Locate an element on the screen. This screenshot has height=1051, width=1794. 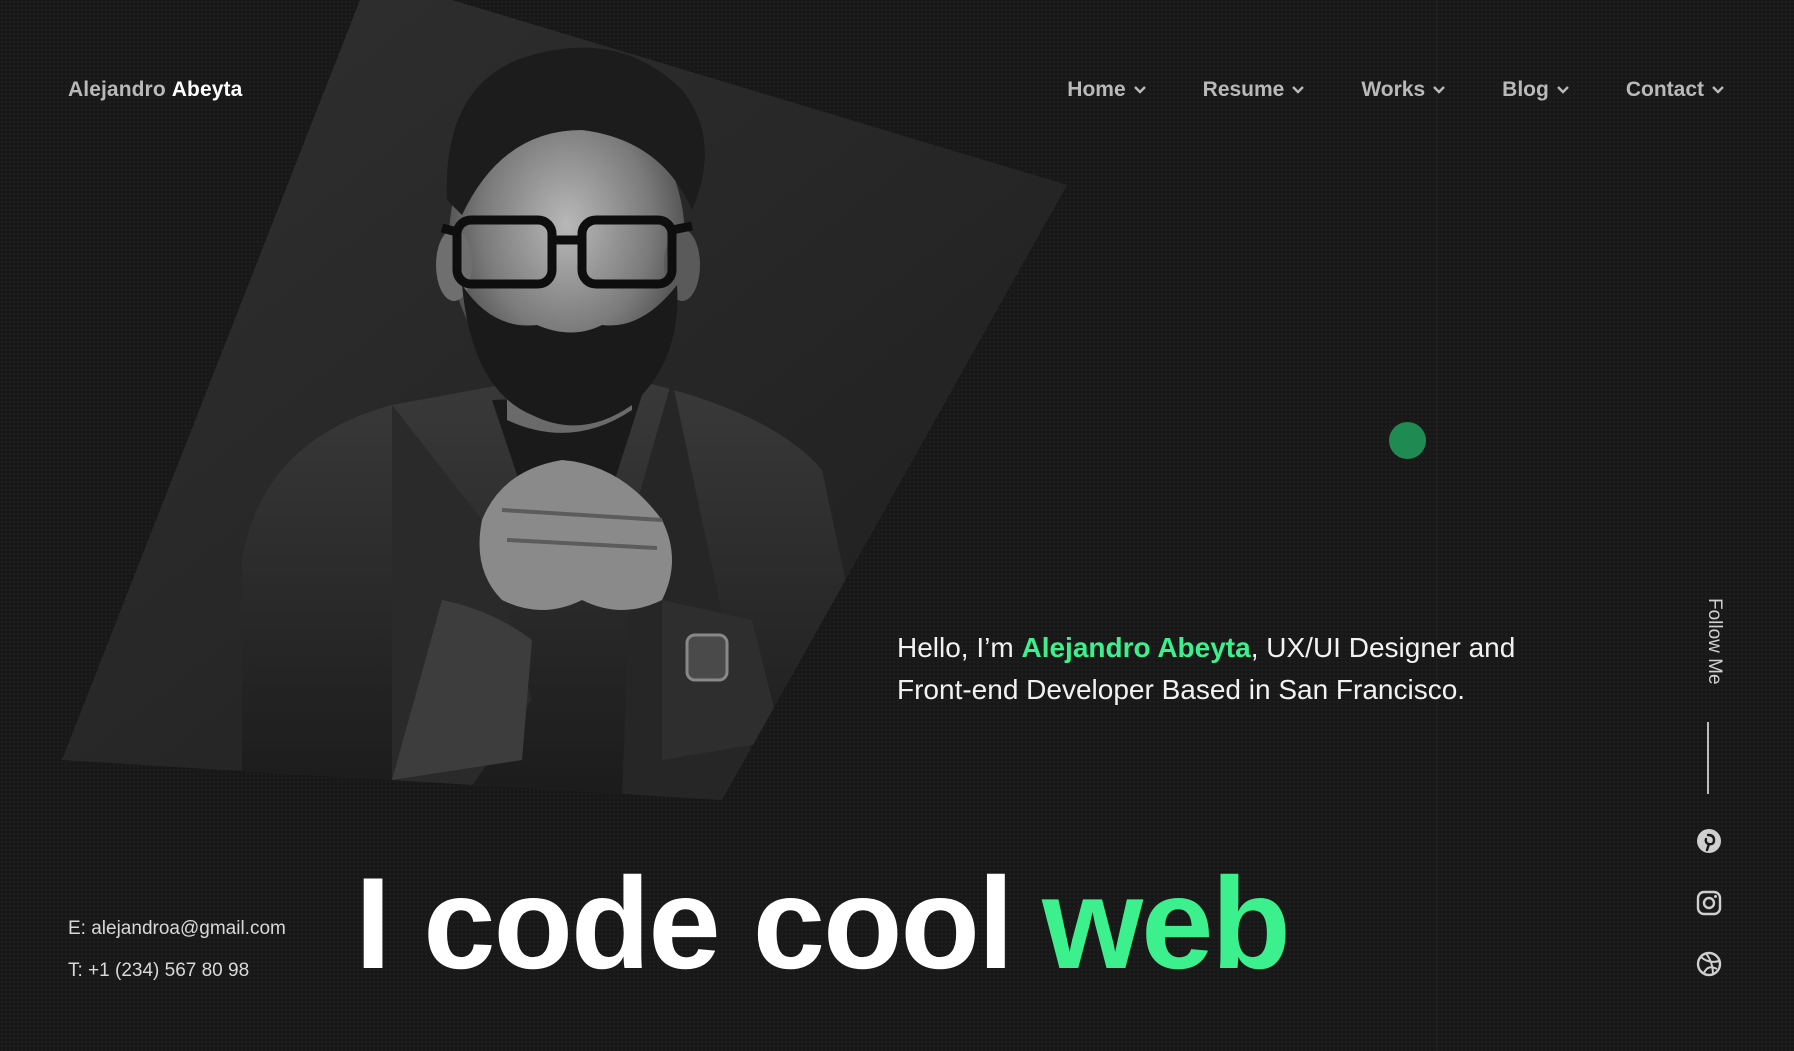
intro-prefix: Hello, I’m is located at coordinates (959, 647).